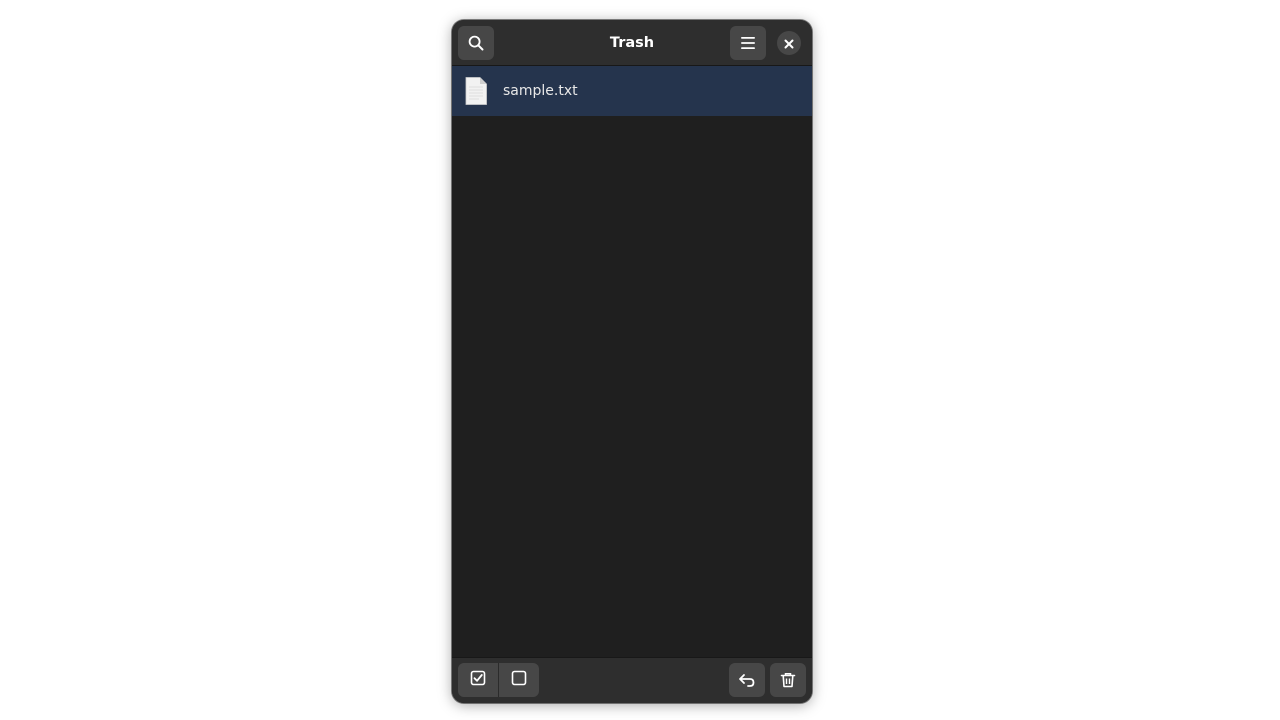  I want to click on checkbox-empty-icon, so click(519, 680).